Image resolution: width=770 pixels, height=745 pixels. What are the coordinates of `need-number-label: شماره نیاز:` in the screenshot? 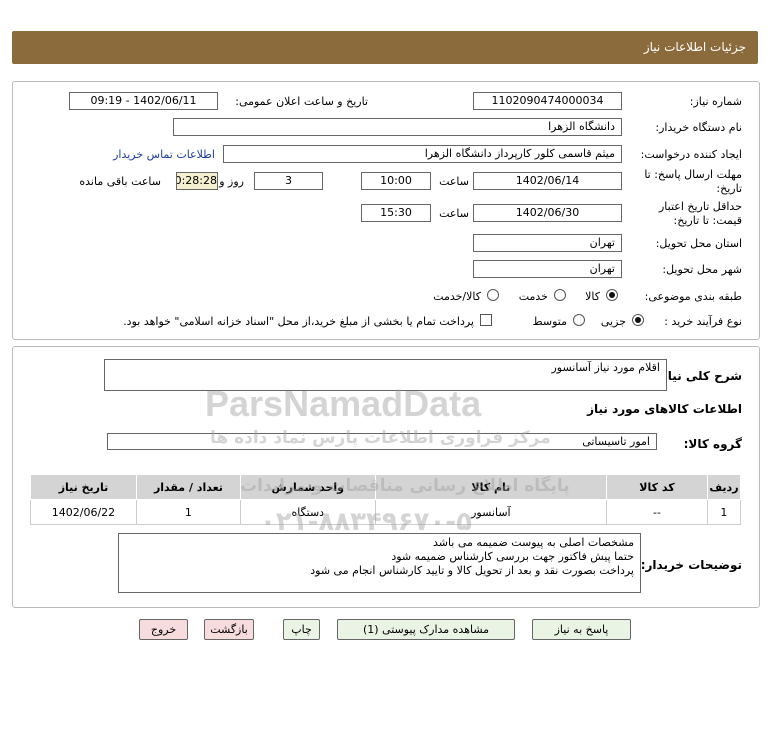 It's located at (715, 101).